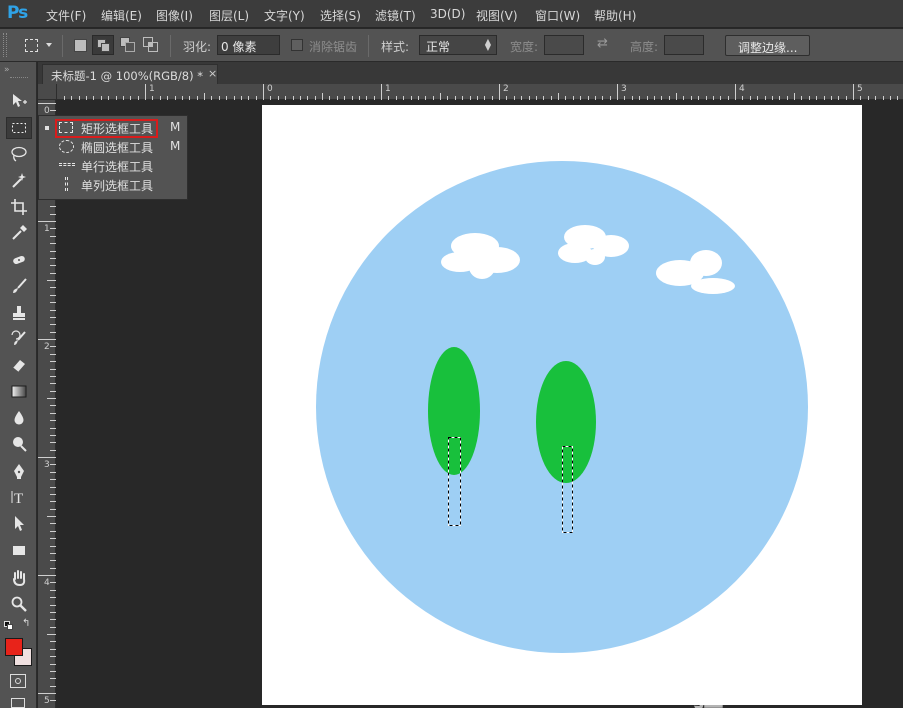  What do you see at coordinates (19, 550) in the screenshot?
I see `shape-tool` at bounding box center [19, 550].